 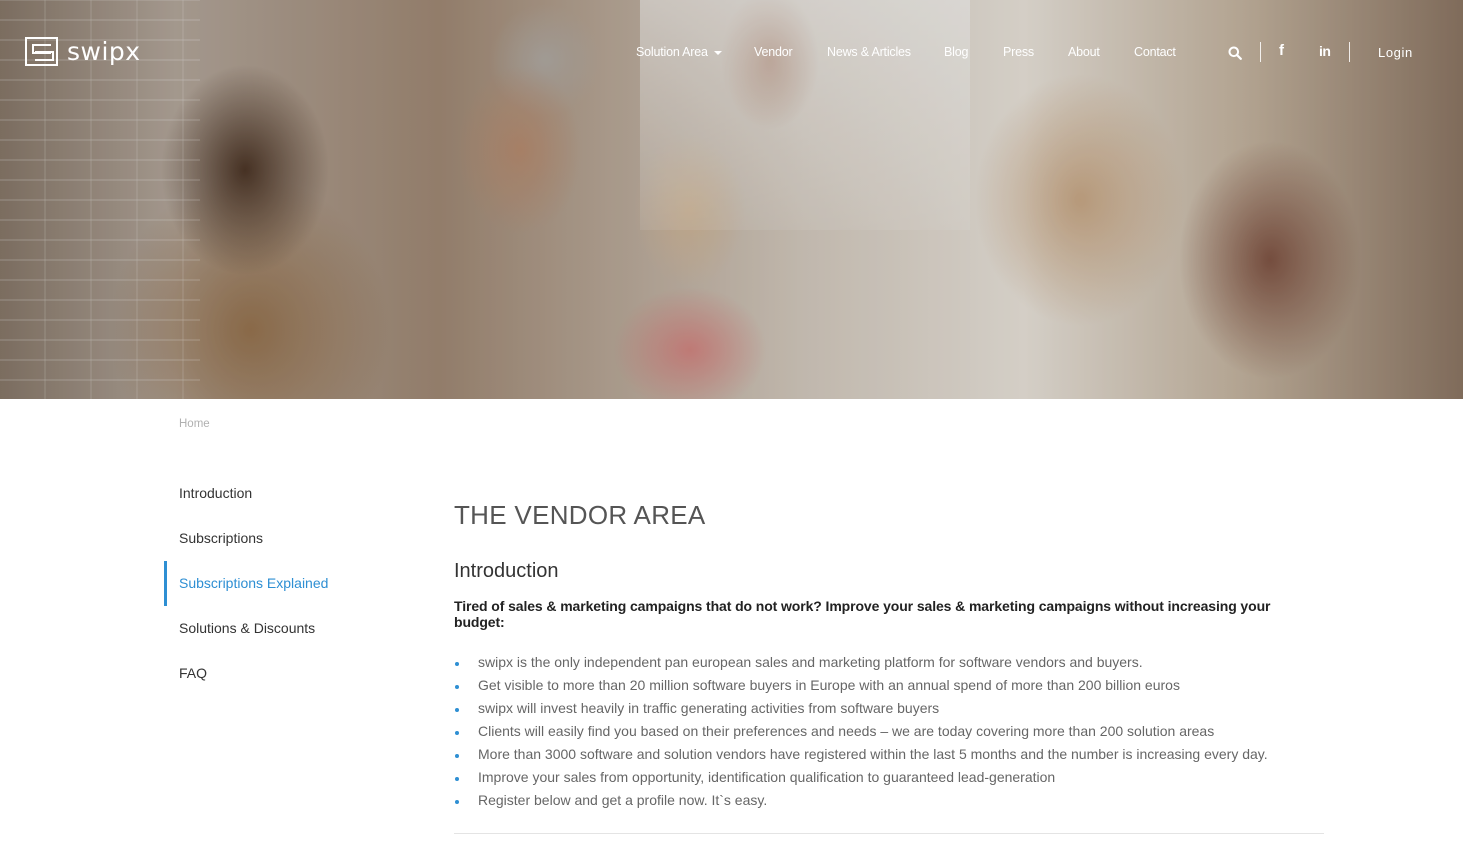 I want to click on nav-item-solution-area: Solution Area, so click(x=679, y=52).